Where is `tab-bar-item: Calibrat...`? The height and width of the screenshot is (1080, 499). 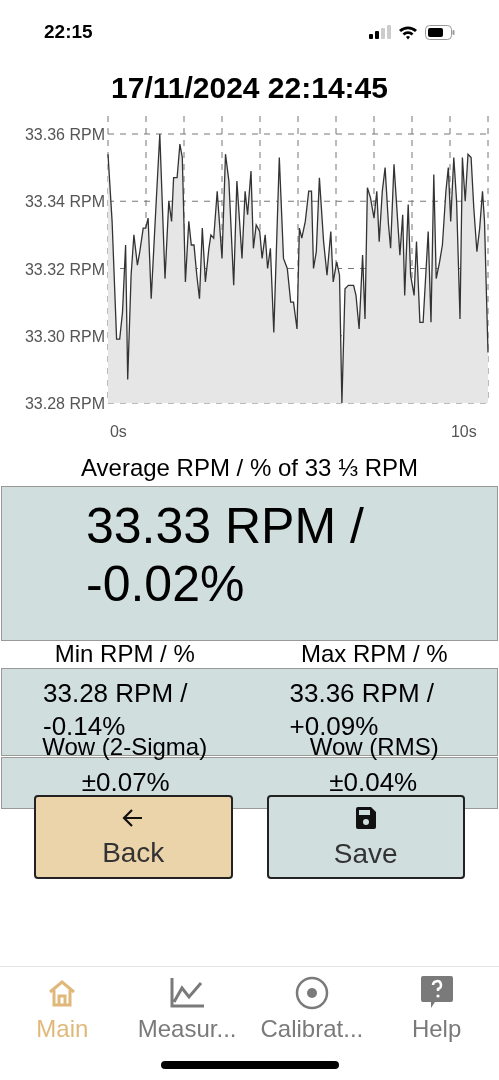
tab-bar-item: Calibrat... is located at coordinates (312, 1009).